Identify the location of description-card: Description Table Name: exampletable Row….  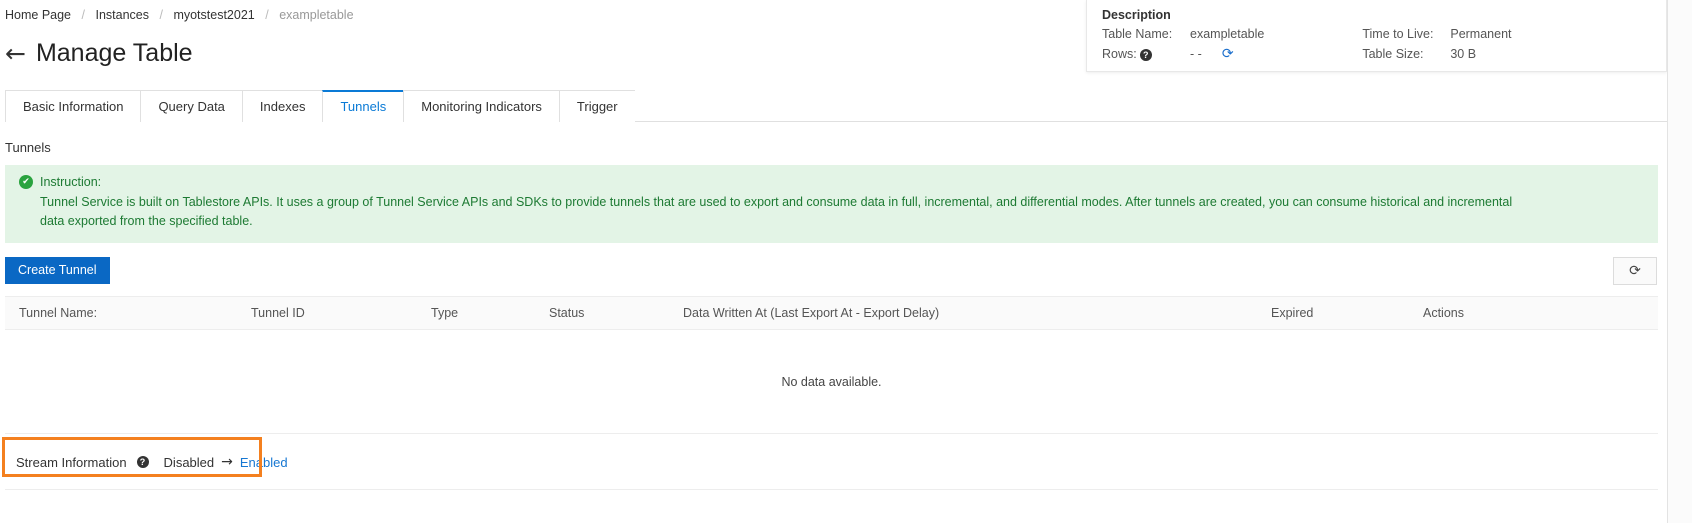
(1376, 36).